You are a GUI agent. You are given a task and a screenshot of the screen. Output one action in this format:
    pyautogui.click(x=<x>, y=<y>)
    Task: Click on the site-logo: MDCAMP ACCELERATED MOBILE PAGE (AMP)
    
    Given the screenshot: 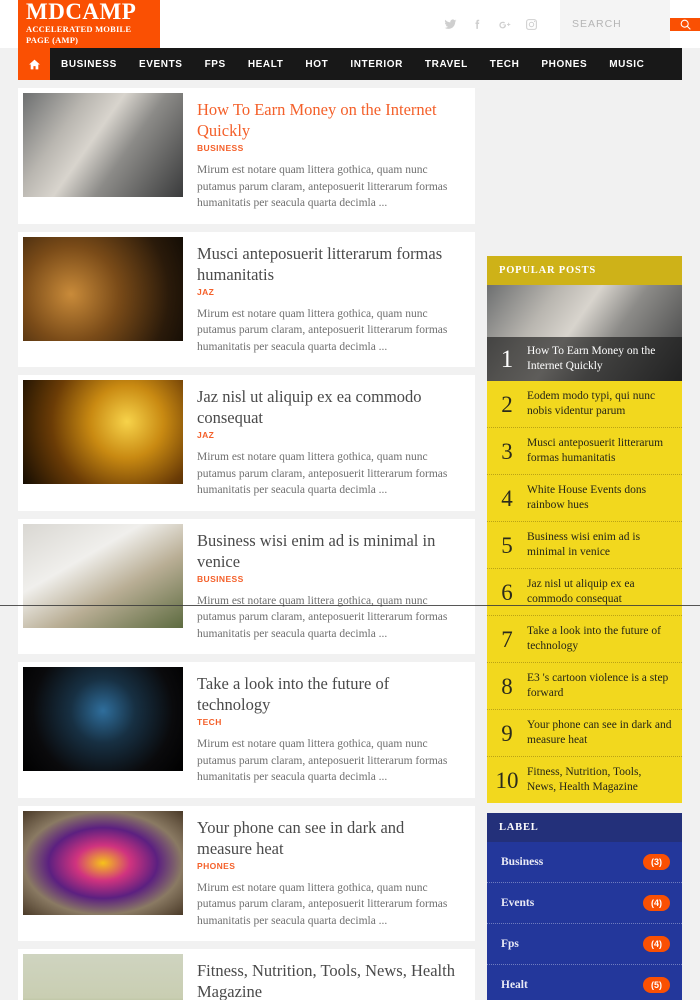 What is the action you would take?
    pyautogui.click(x=89, y=24)
    